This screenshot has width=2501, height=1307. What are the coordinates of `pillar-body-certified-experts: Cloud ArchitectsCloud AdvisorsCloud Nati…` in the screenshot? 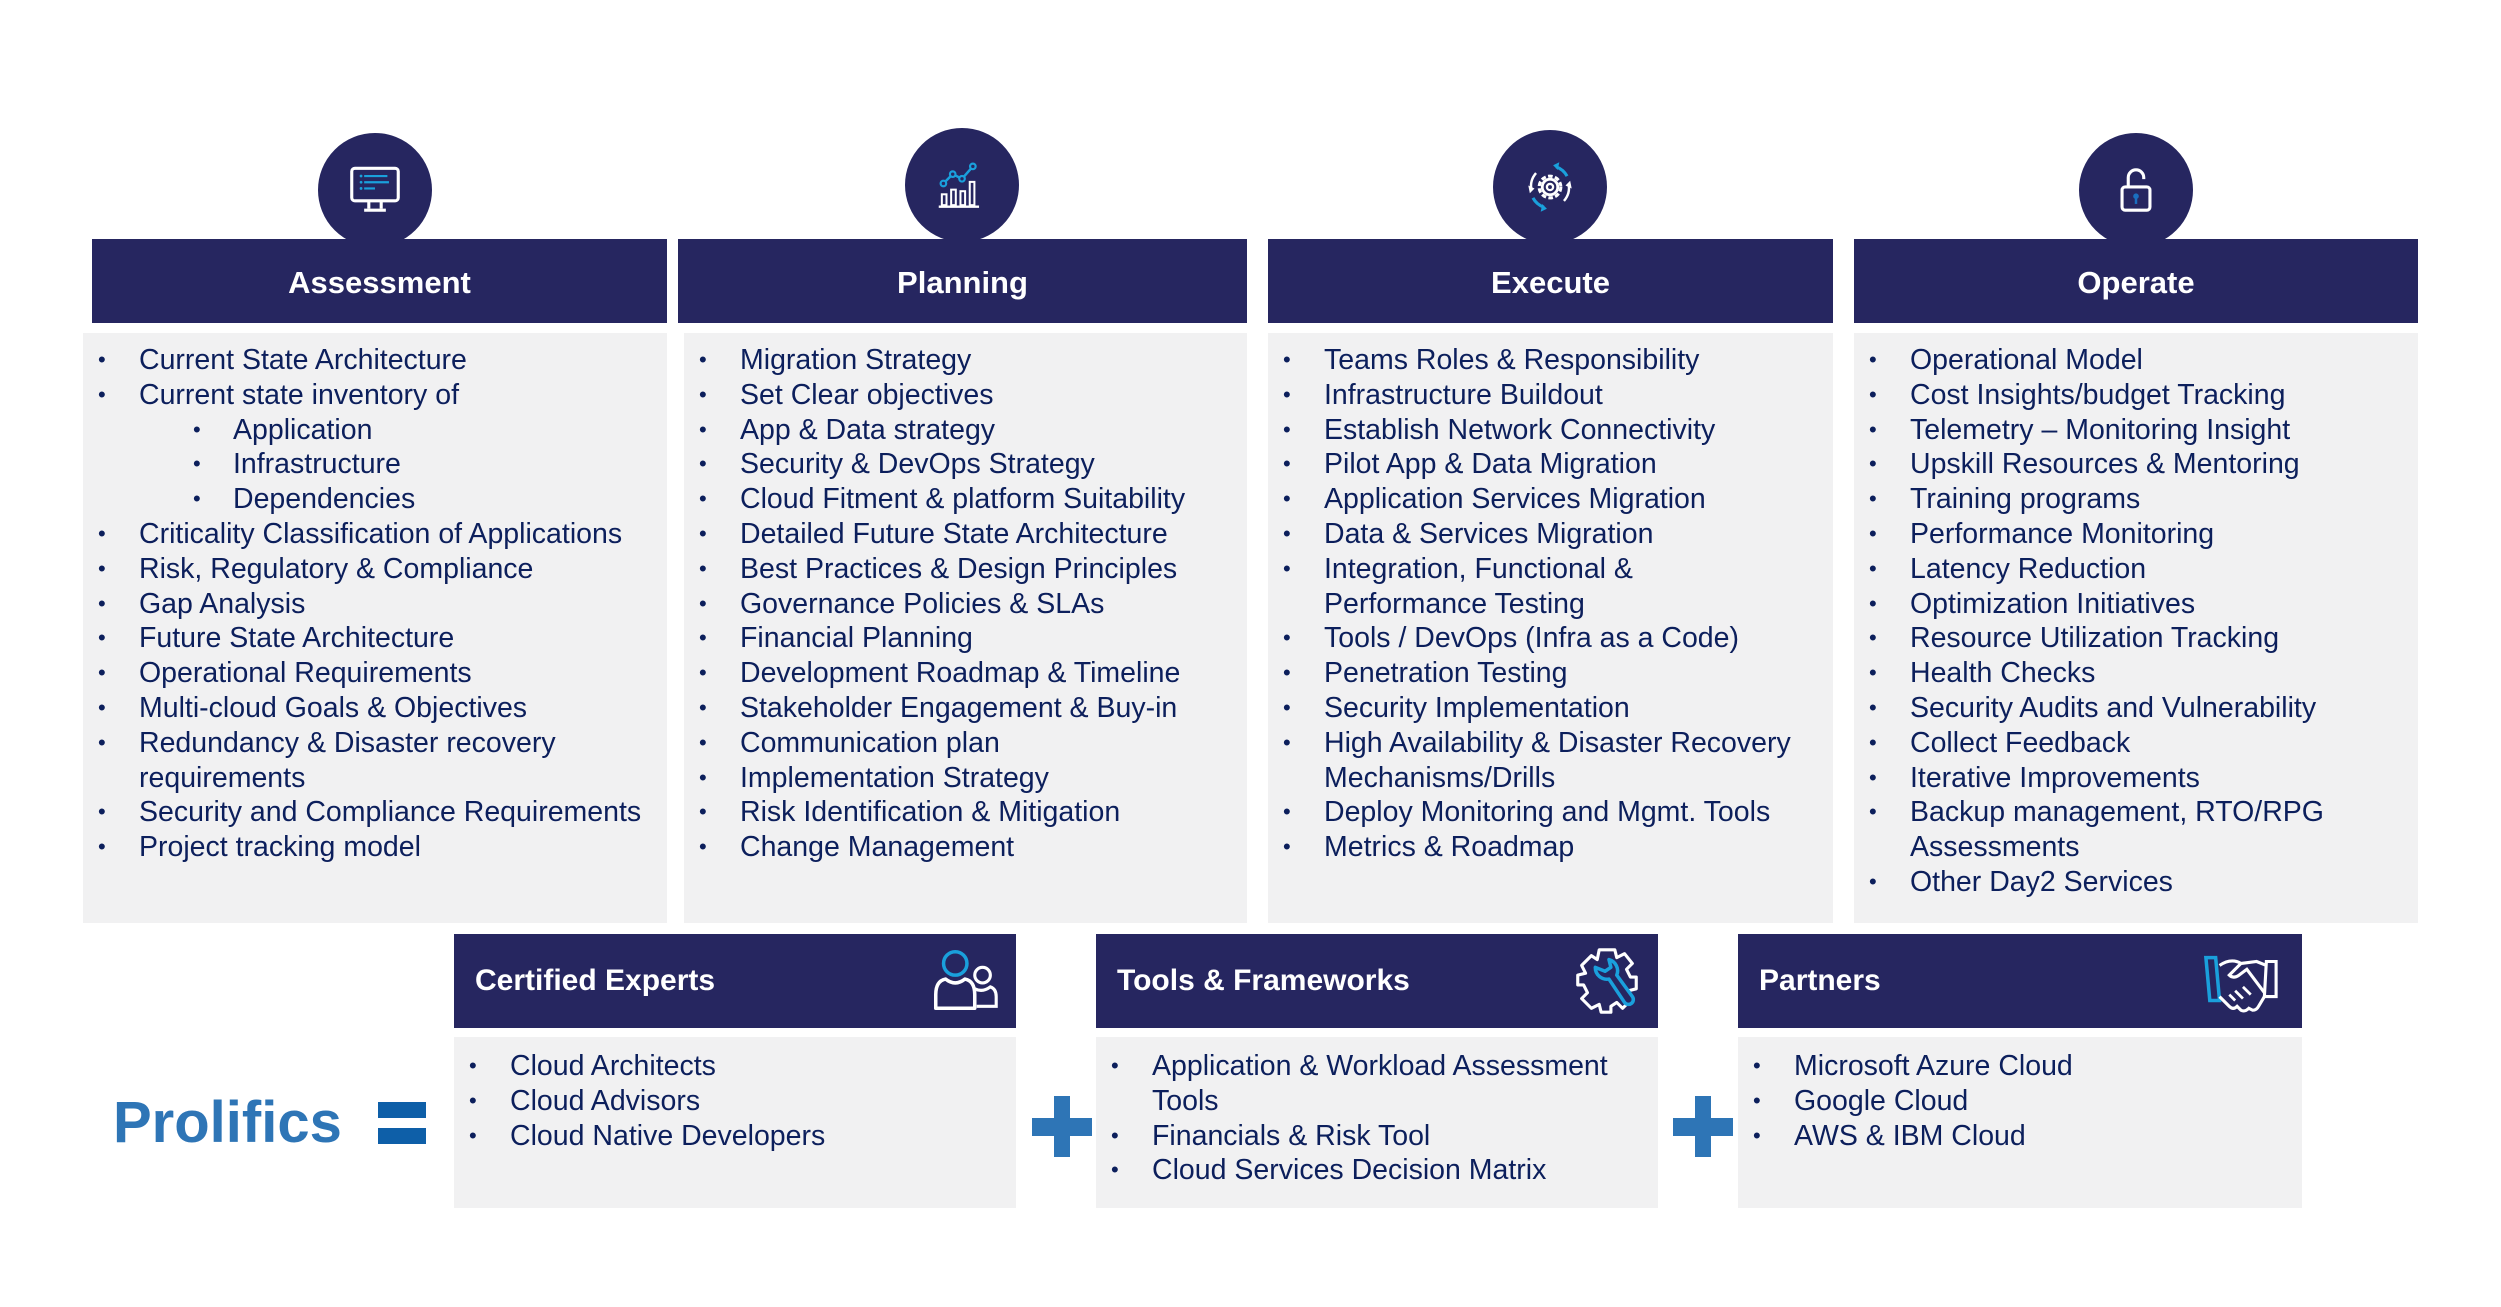 It's located at (735, 1122).